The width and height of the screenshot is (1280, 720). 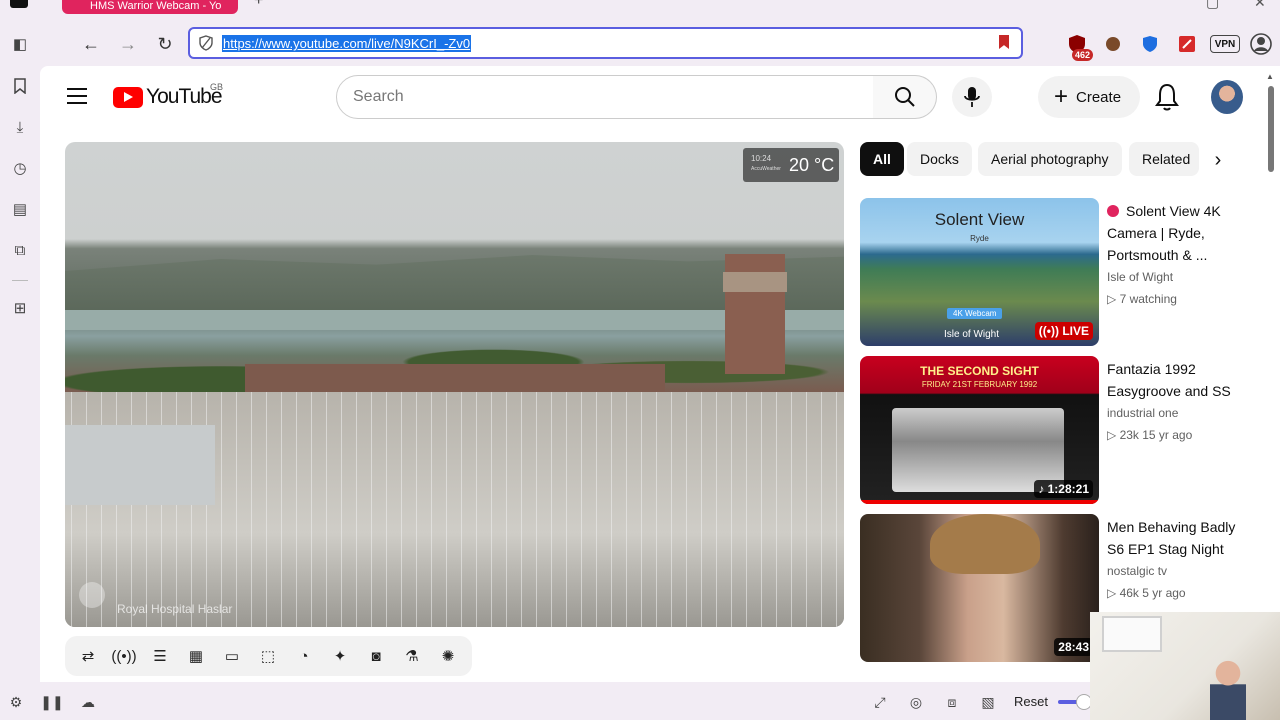 What do you see at coordinates (304, 656) in the screenshot?
I see `speed-icon: ◔` at bounding box center [304, 656].